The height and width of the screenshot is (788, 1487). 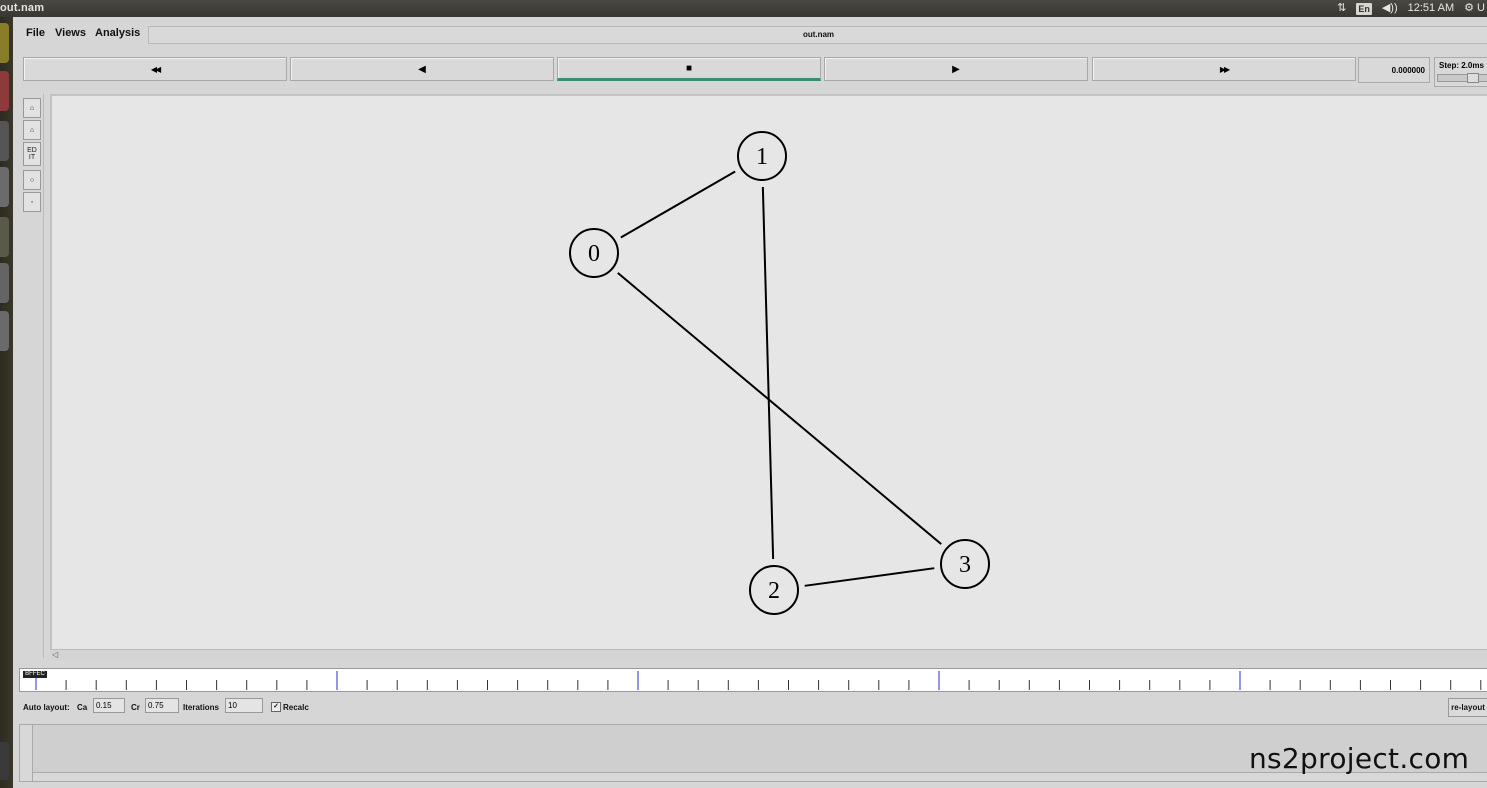 I want to click on step-back-button: ◀, so click(x=422, y=69).